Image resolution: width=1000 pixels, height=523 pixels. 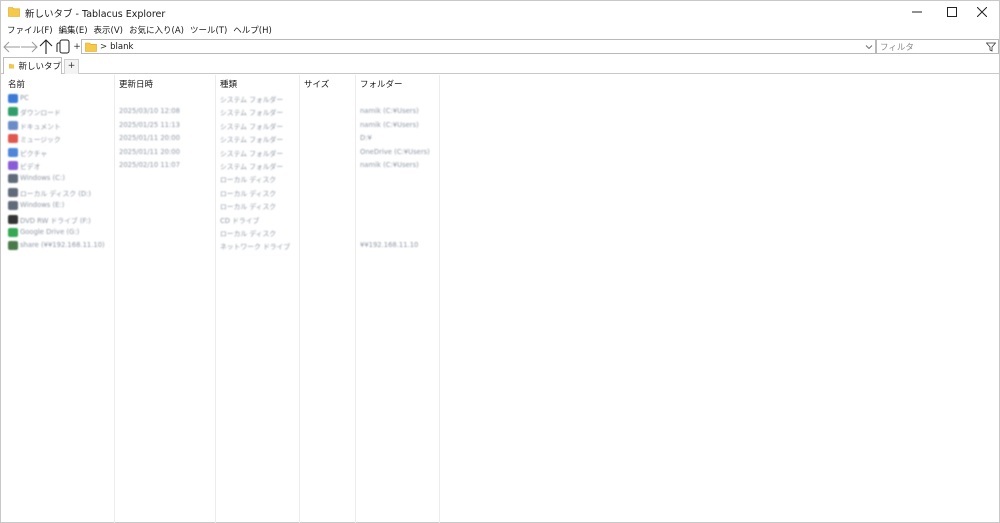 What do you see at coordinates (40, 140) in the screenshot?
I see `cell-name: ミュージック` at bounding box center [40, 140].